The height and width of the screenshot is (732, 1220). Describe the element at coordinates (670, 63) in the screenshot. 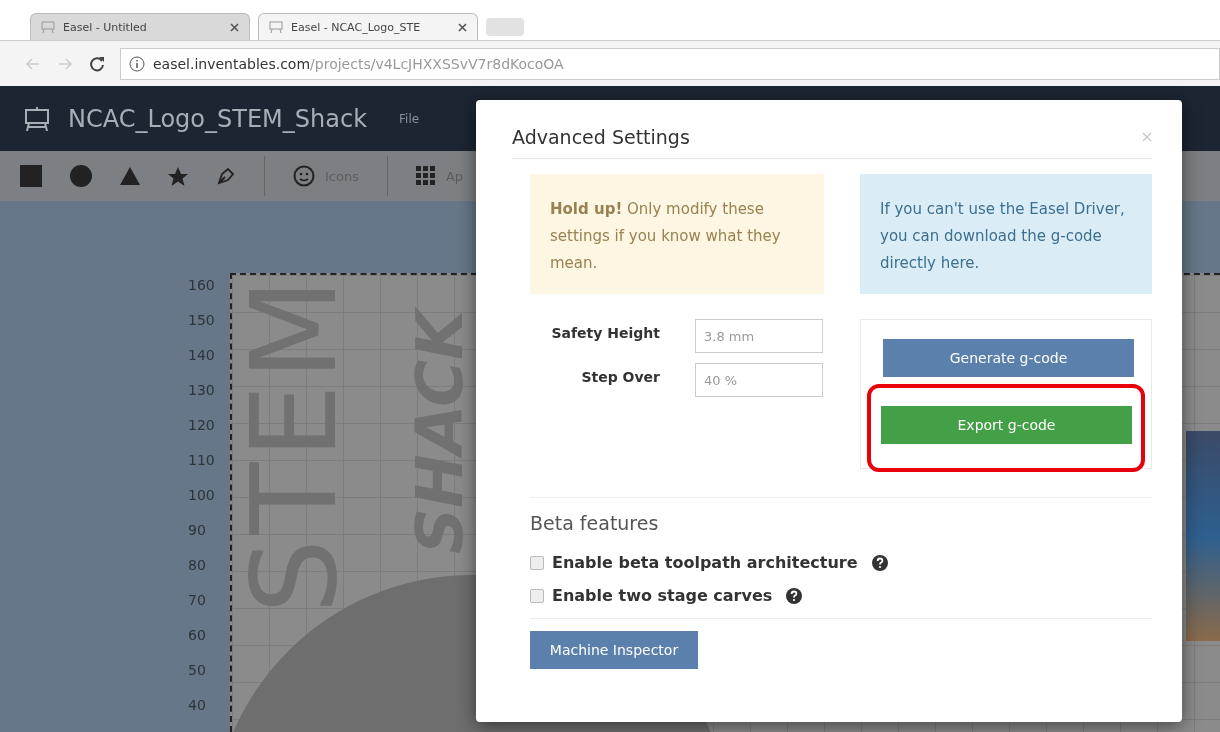

I see `address-field: easel.inventables.com/projects/v4LcJHXXSSvV7r8dKocoOA` at that location.